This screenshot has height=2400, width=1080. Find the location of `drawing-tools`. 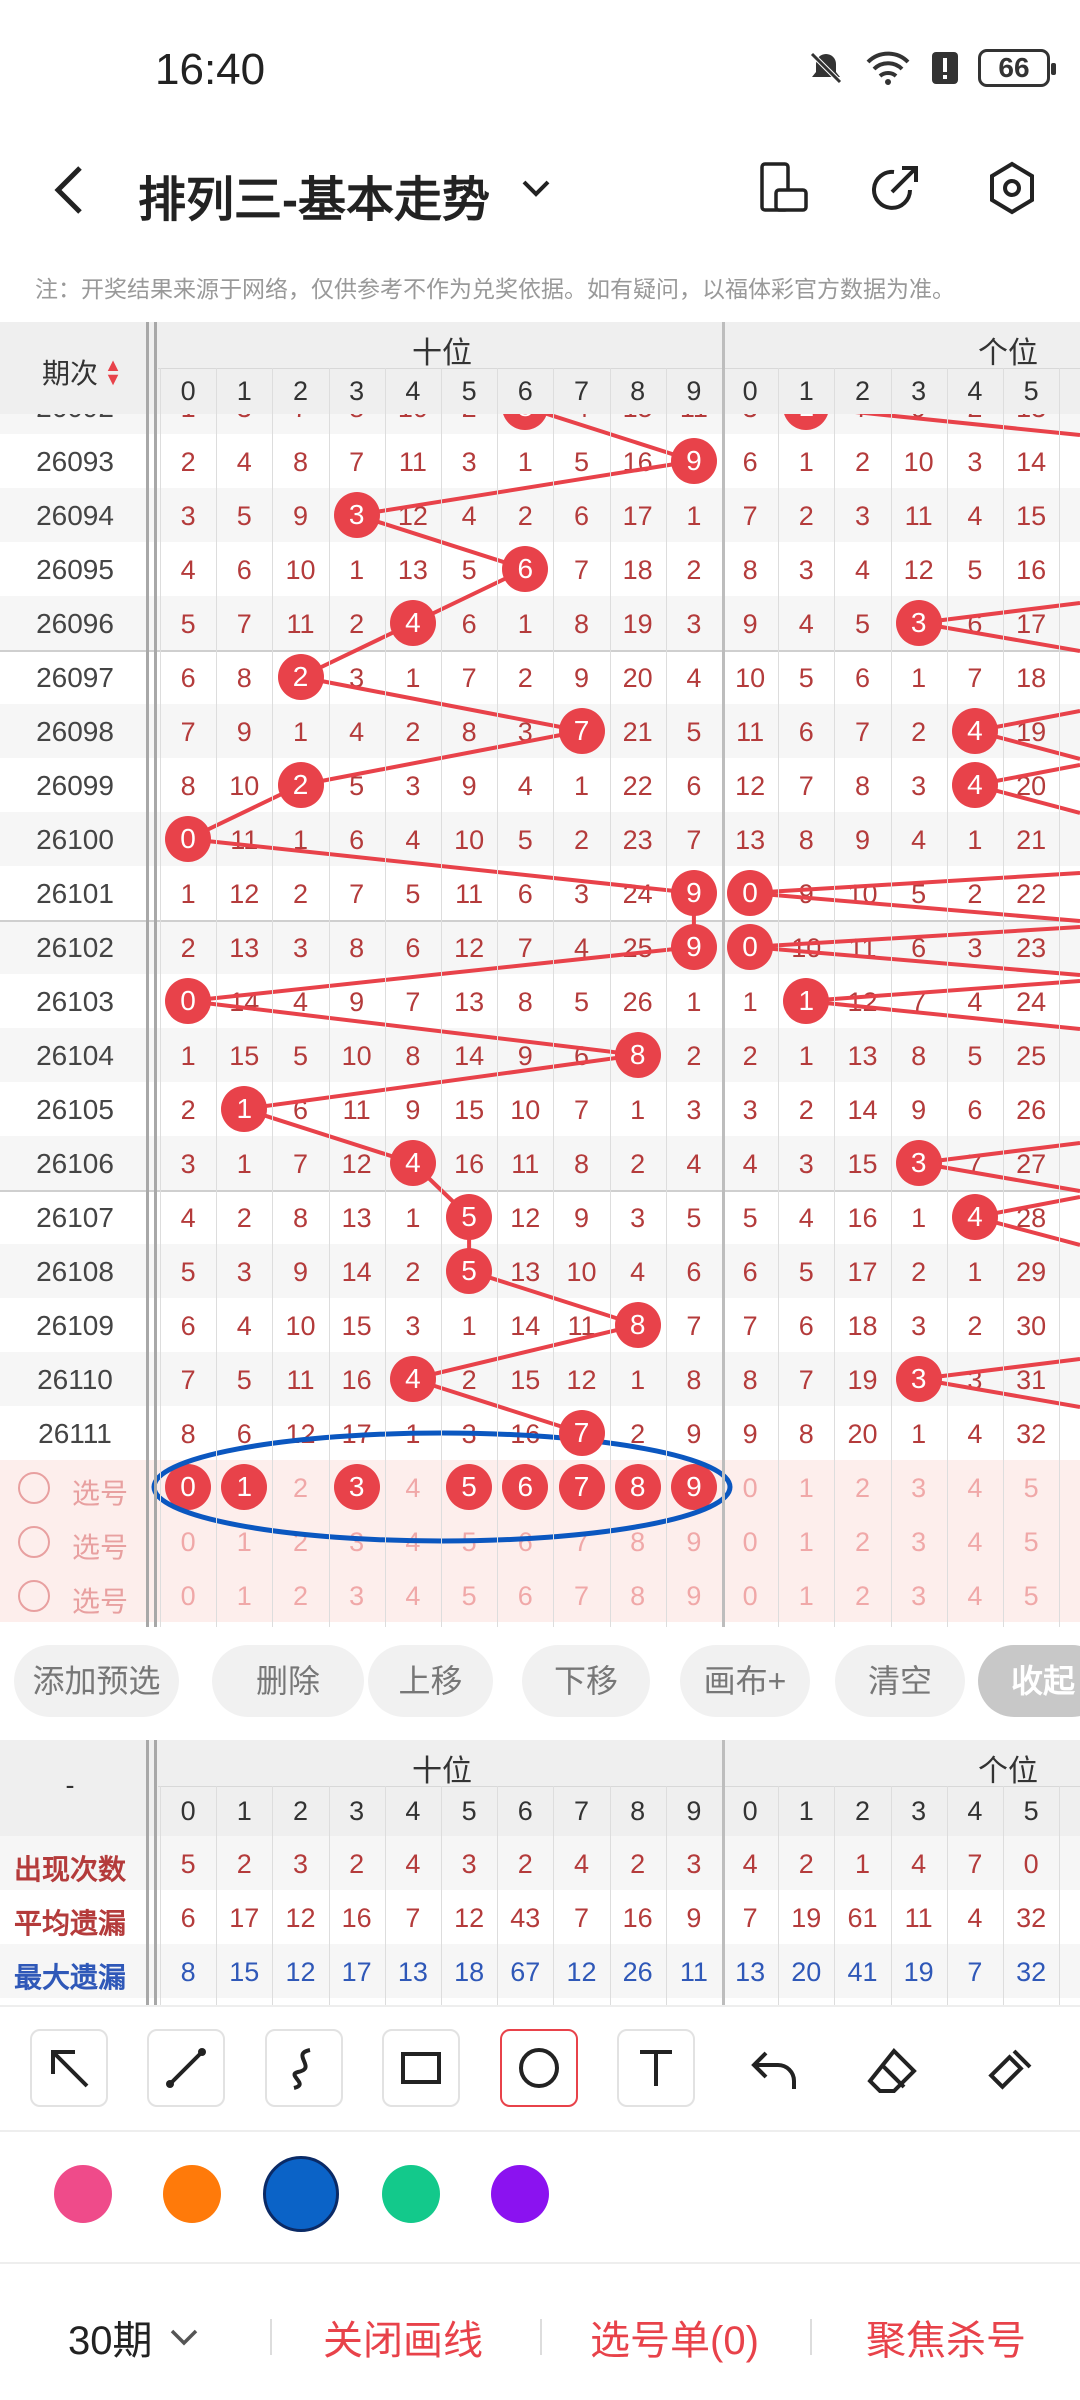

drawing-tools is located at coordinates (540, 2067).